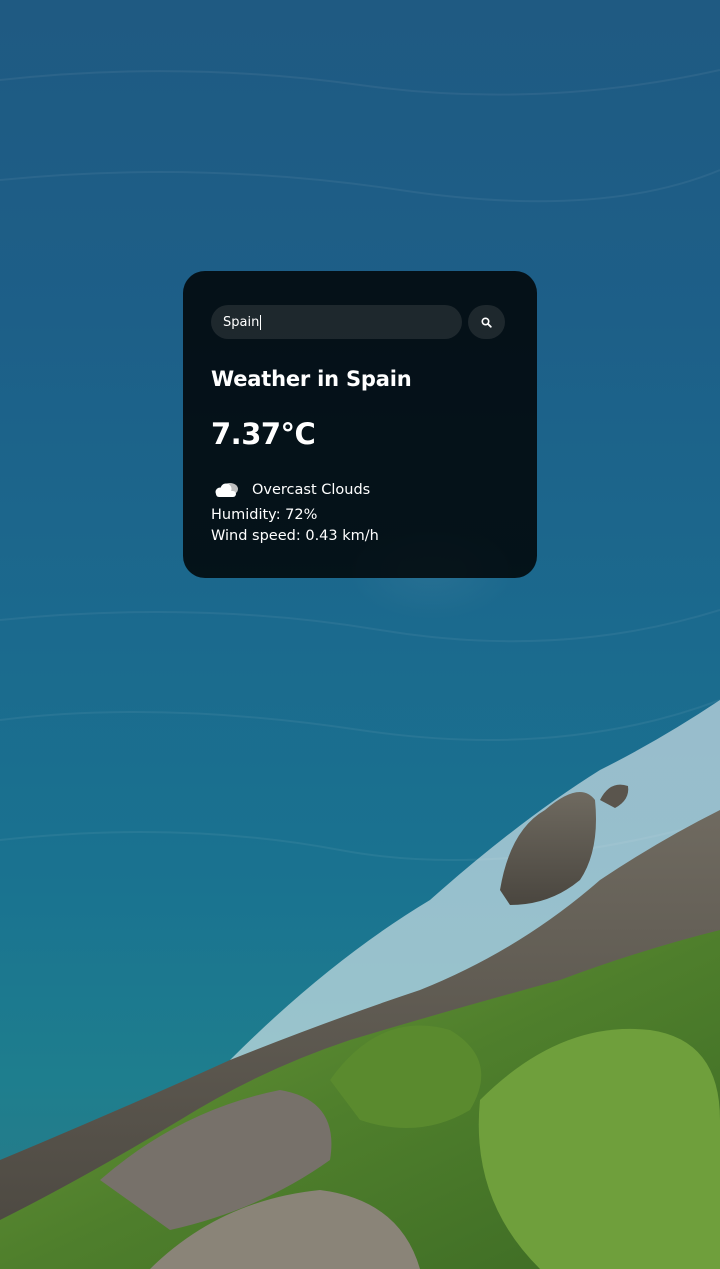 The height and width of the screenshot is (1269, 720). Describe the element at coordinates (229, 490) in the screenshot. I see `overcast-clouds-icon` at that location.